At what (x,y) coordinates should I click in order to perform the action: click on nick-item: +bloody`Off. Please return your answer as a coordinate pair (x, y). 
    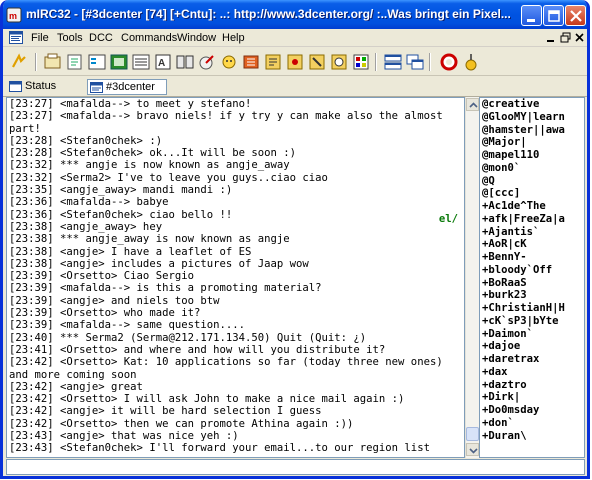
    Looking at the image, I should click on (532, 270).